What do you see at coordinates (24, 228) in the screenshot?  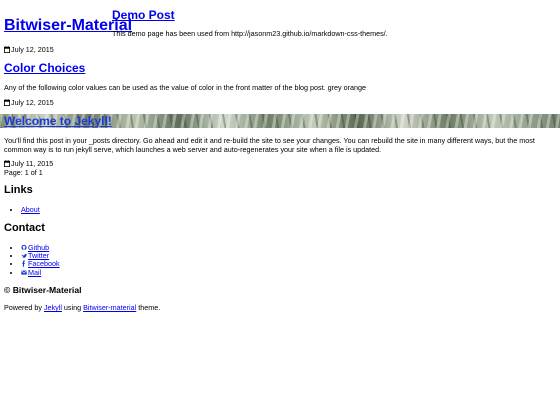 I see `contact-heading: Contact` at bounding box center [24, 228].